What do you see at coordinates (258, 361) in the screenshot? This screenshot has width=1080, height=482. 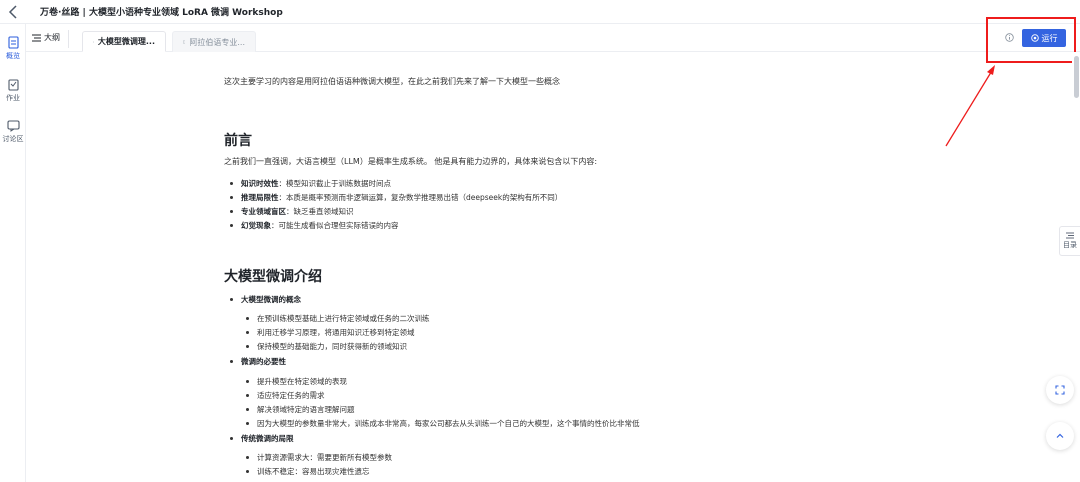 I see `list-item: 微调的必要性` at bounding box center [258, 361].